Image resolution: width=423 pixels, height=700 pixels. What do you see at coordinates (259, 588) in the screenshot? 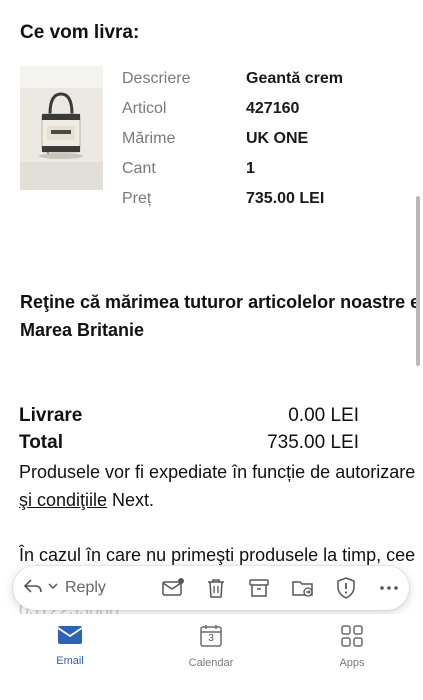
I see `archive-icon` at bounding box center [259, 588].